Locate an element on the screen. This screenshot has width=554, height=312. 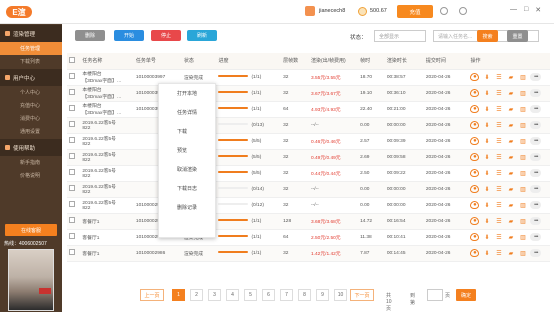
page-number: 6 is located at coordinates (268, 295).